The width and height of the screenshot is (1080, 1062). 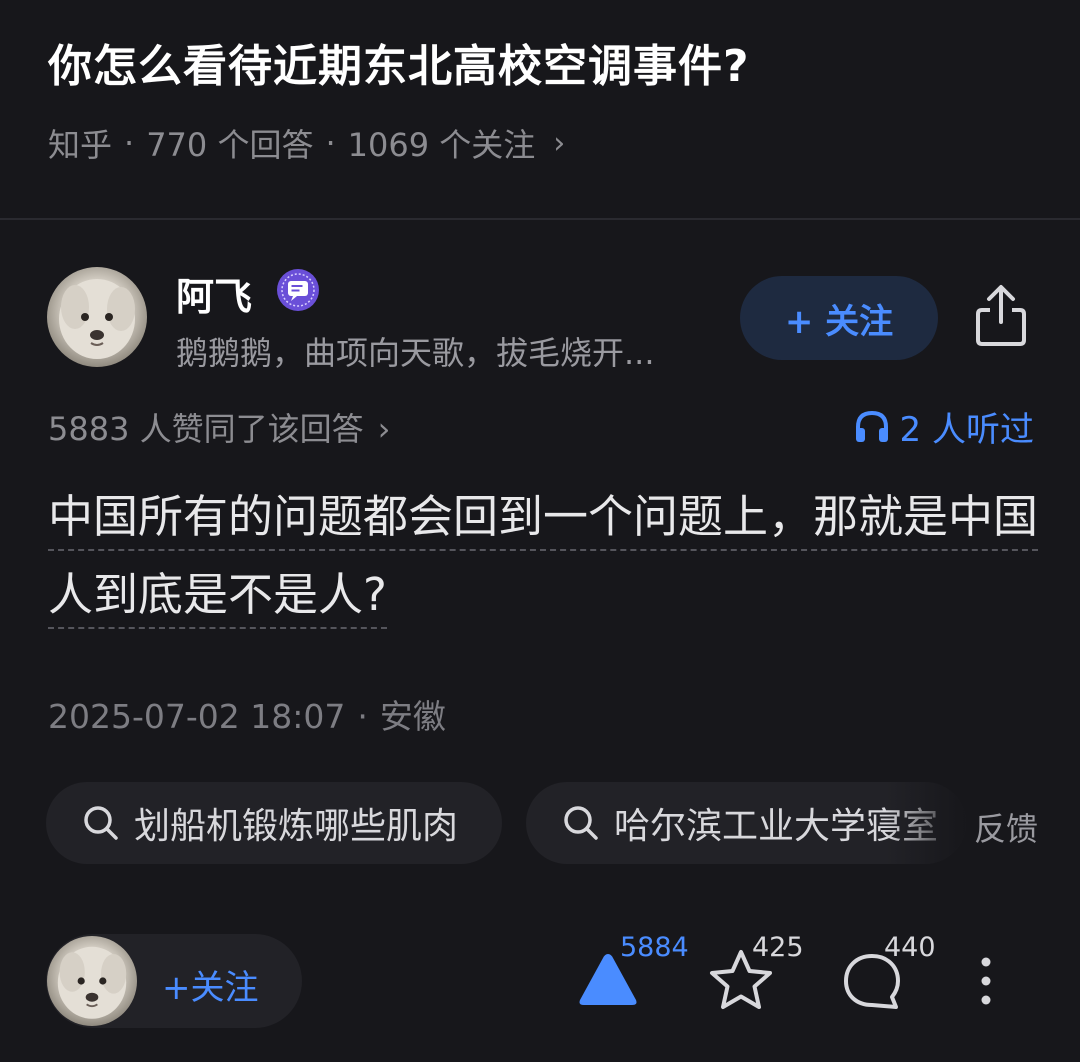 I want to click on follow-count: 1069 个关注, so click(x=441, y=145).